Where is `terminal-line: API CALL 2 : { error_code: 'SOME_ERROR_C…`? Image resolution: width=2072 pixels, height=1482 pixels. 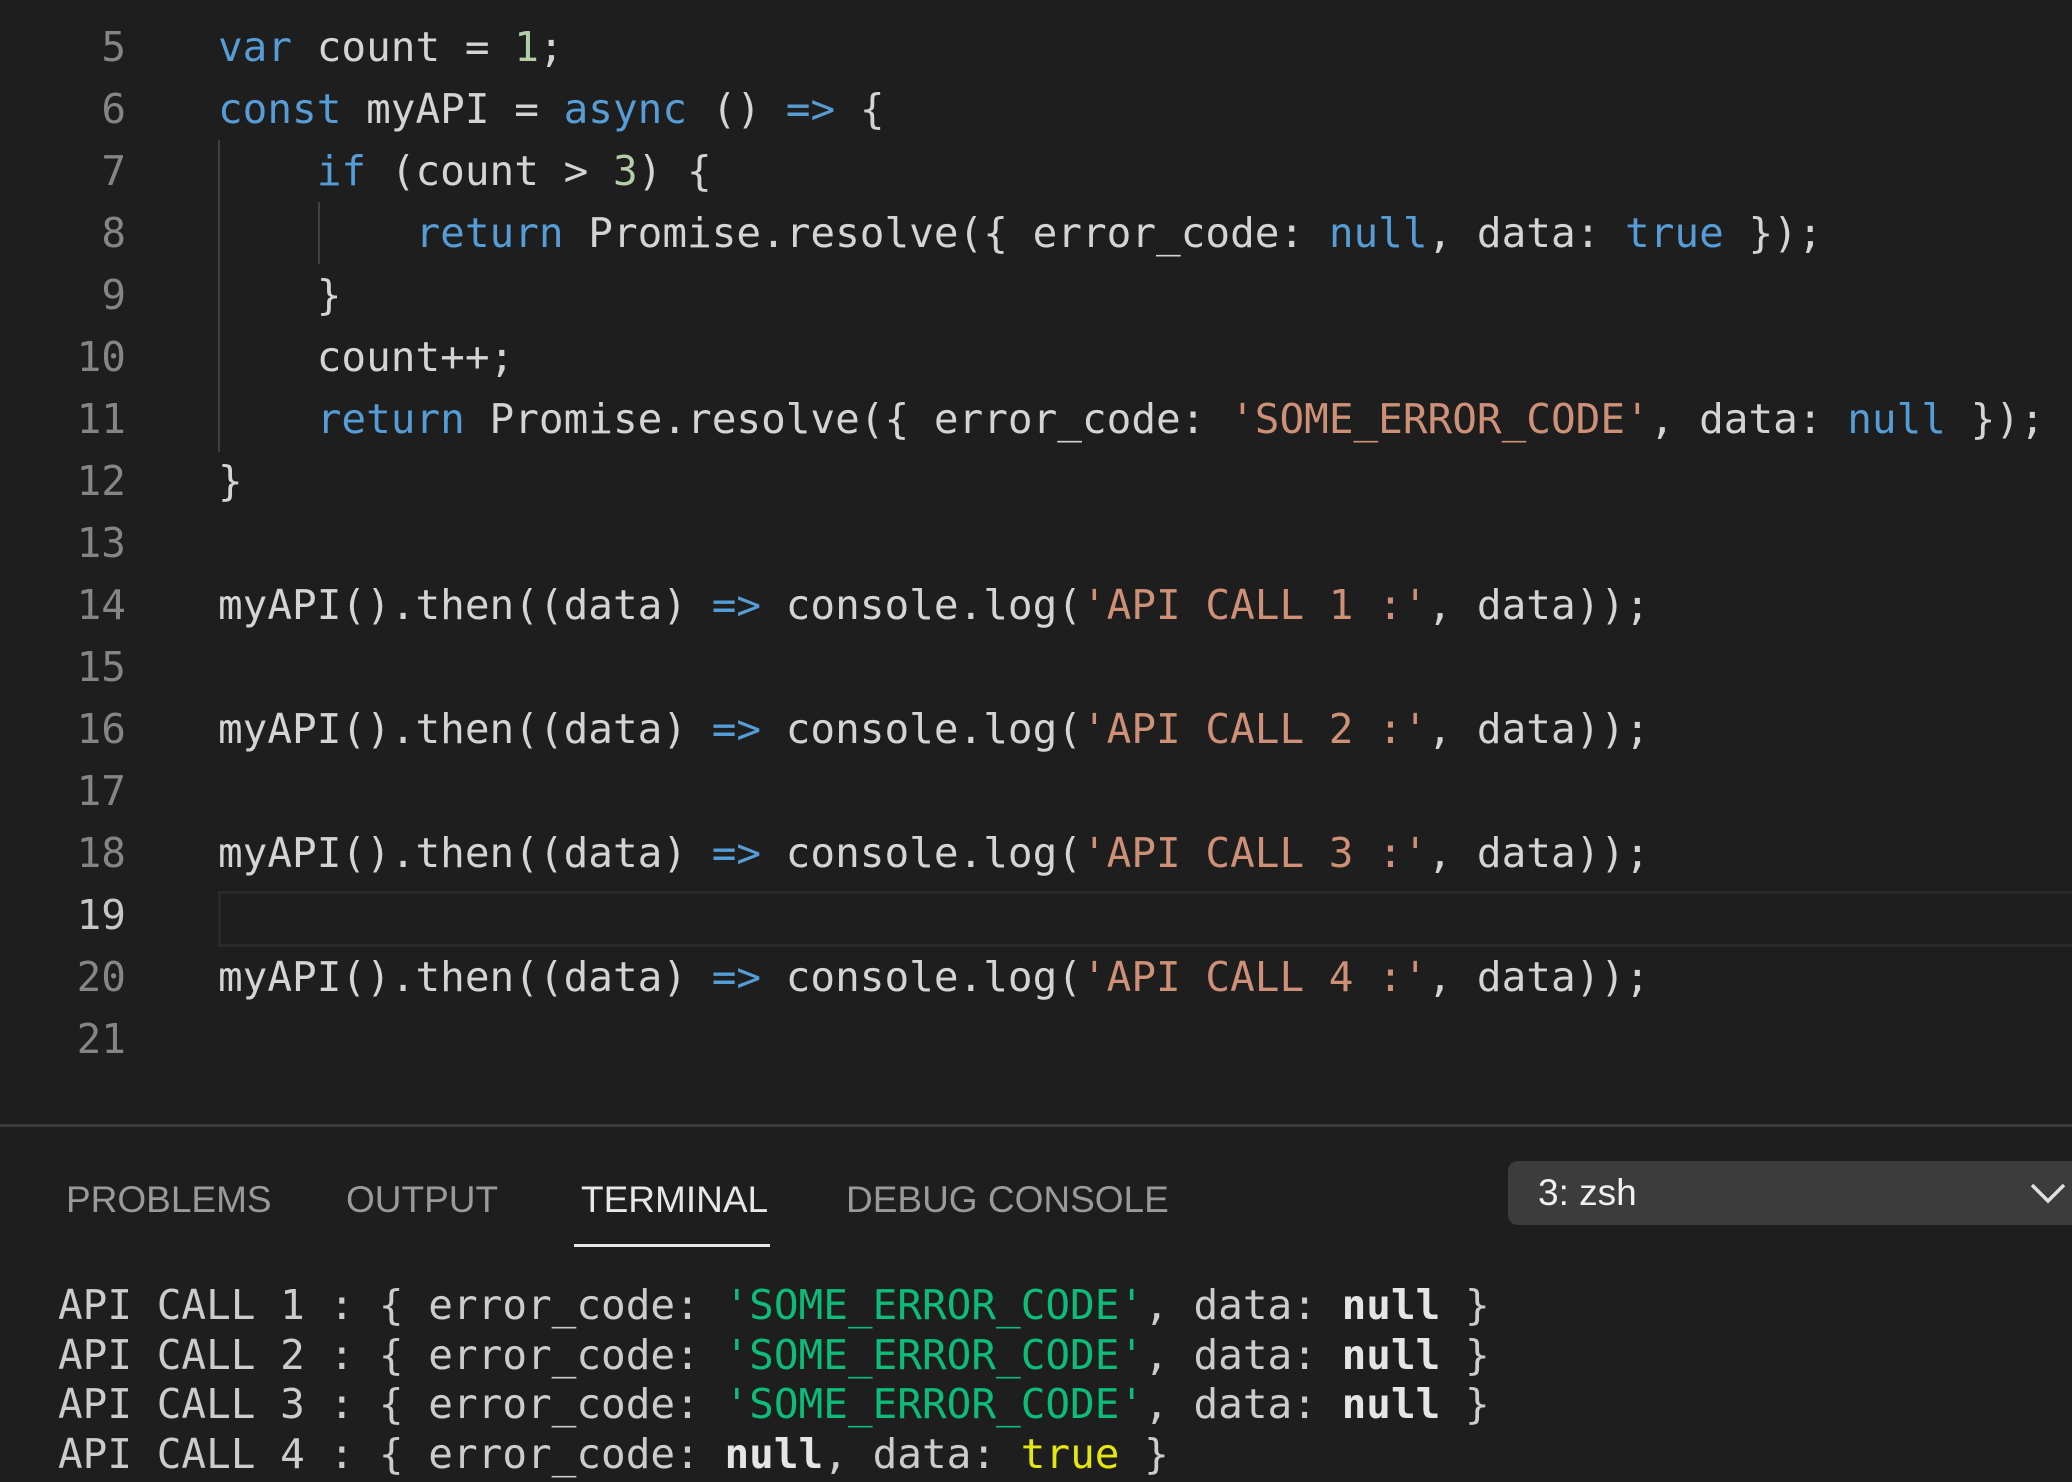
terminal-line: API CALL 2 : { error_code: 'SOME_ERROR_C… is located at coordinates (1058, 1356).